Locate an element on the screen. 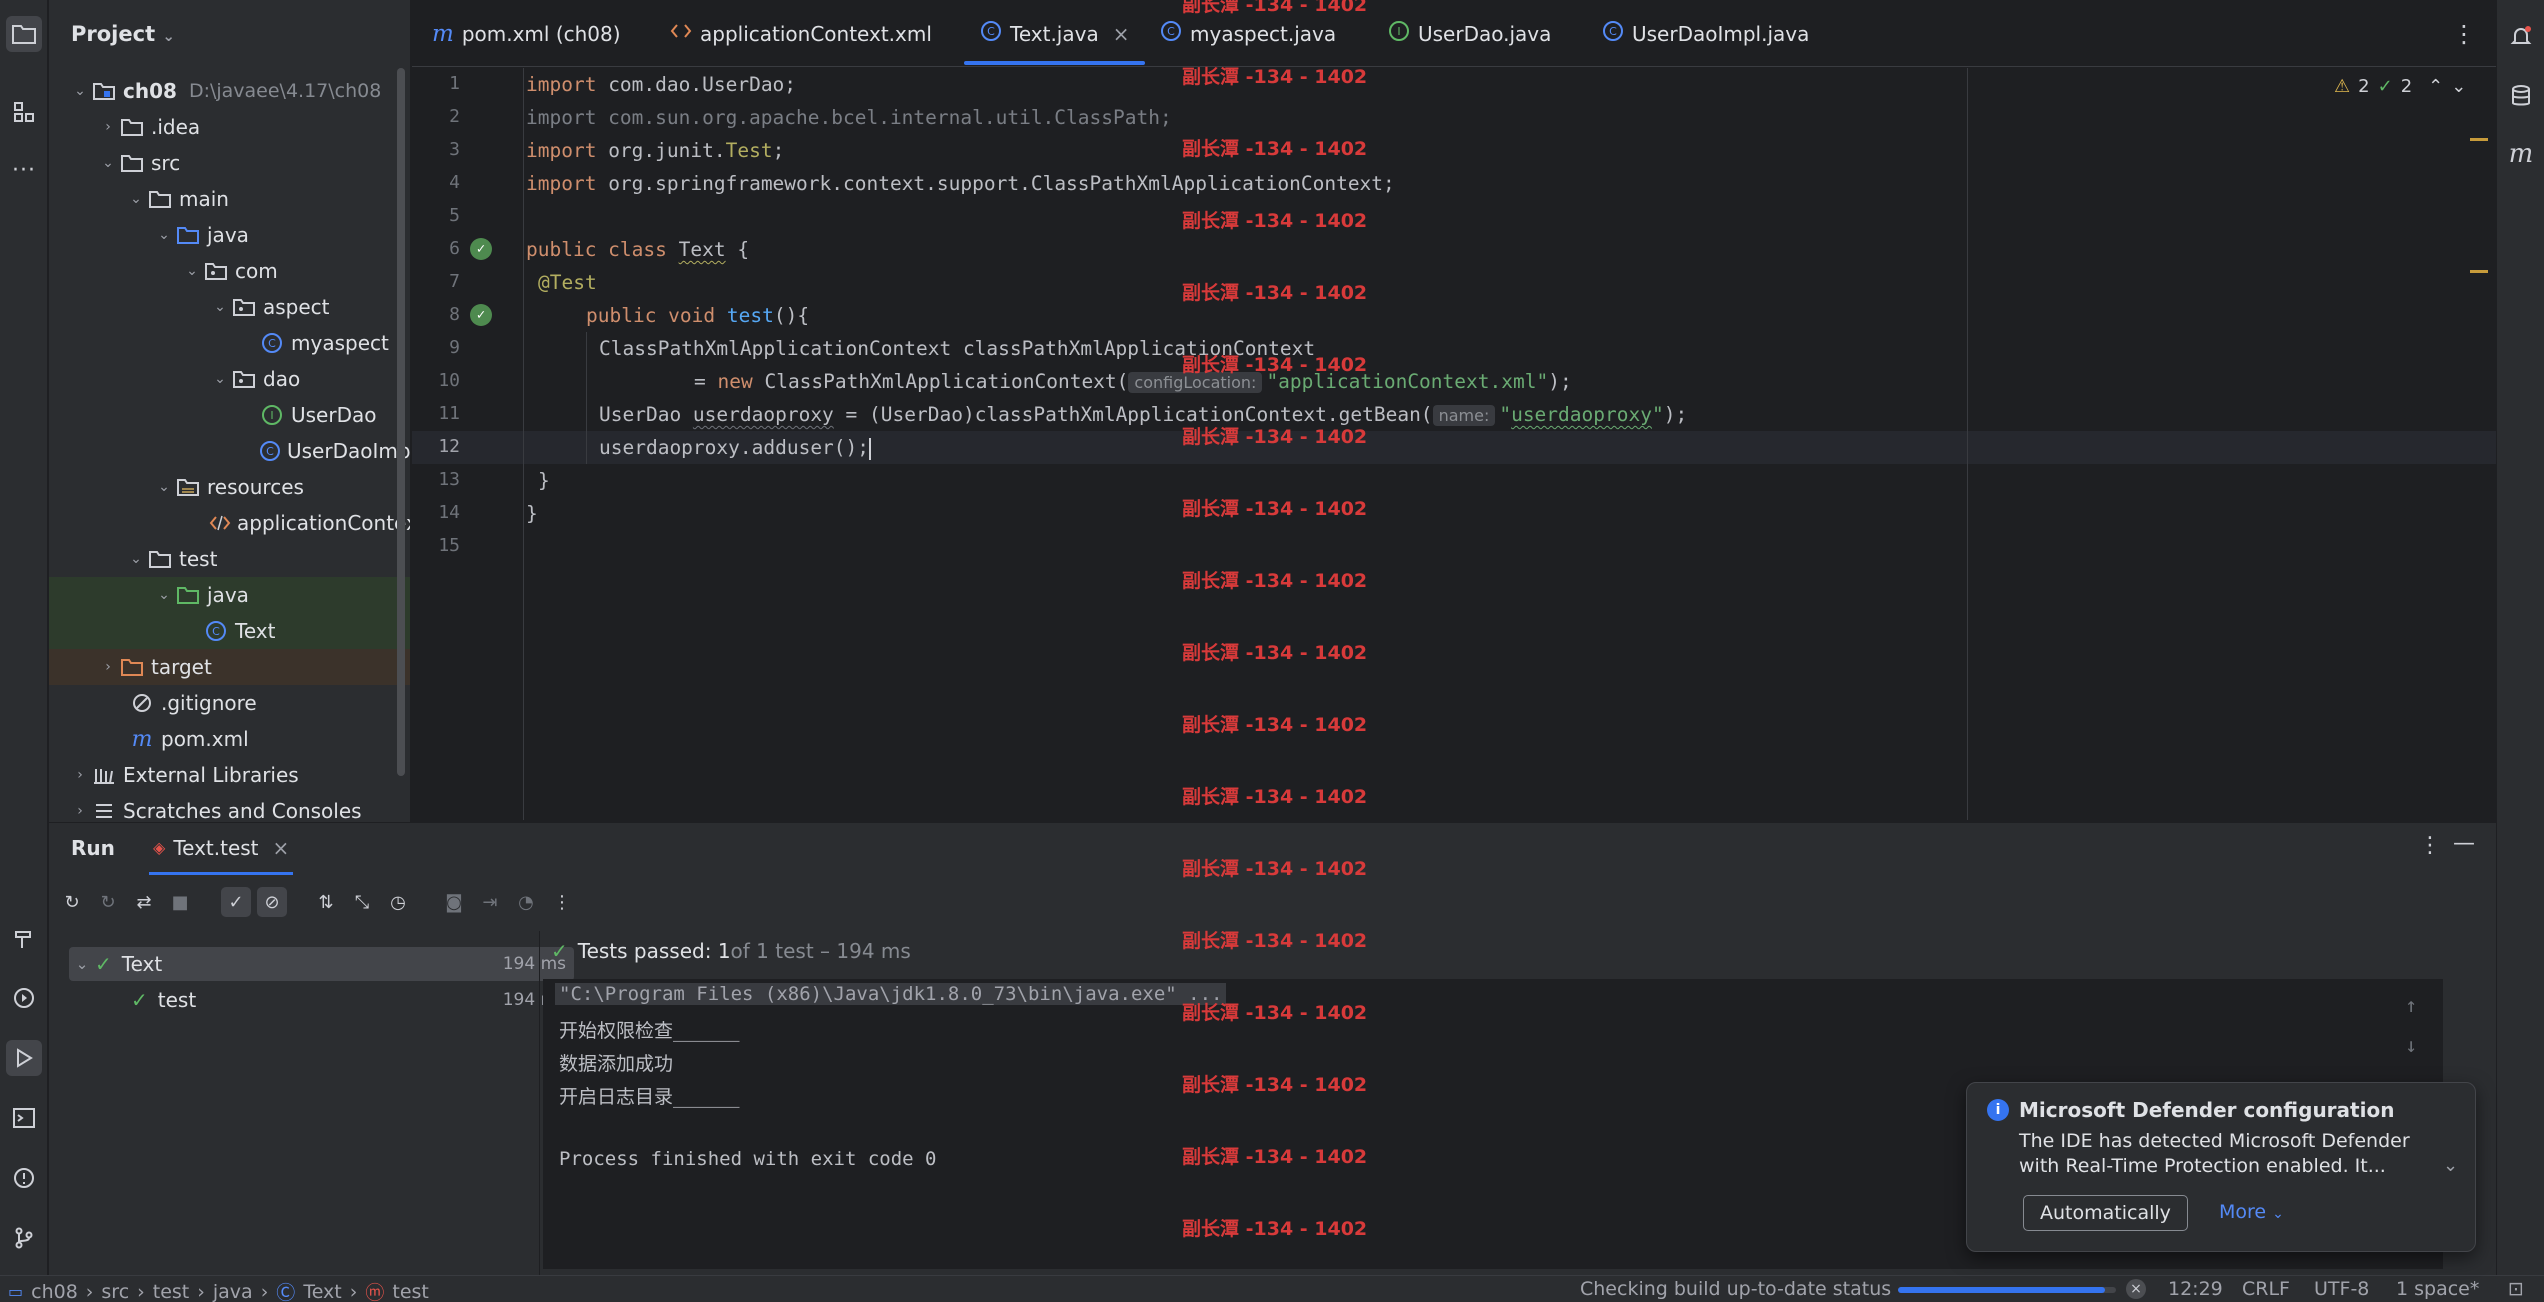 Image resolution: width=2544 pixels, height=1302 pixels. tree-item-scratches: › Scratches and Consoles is located at coordinates (229, 807).